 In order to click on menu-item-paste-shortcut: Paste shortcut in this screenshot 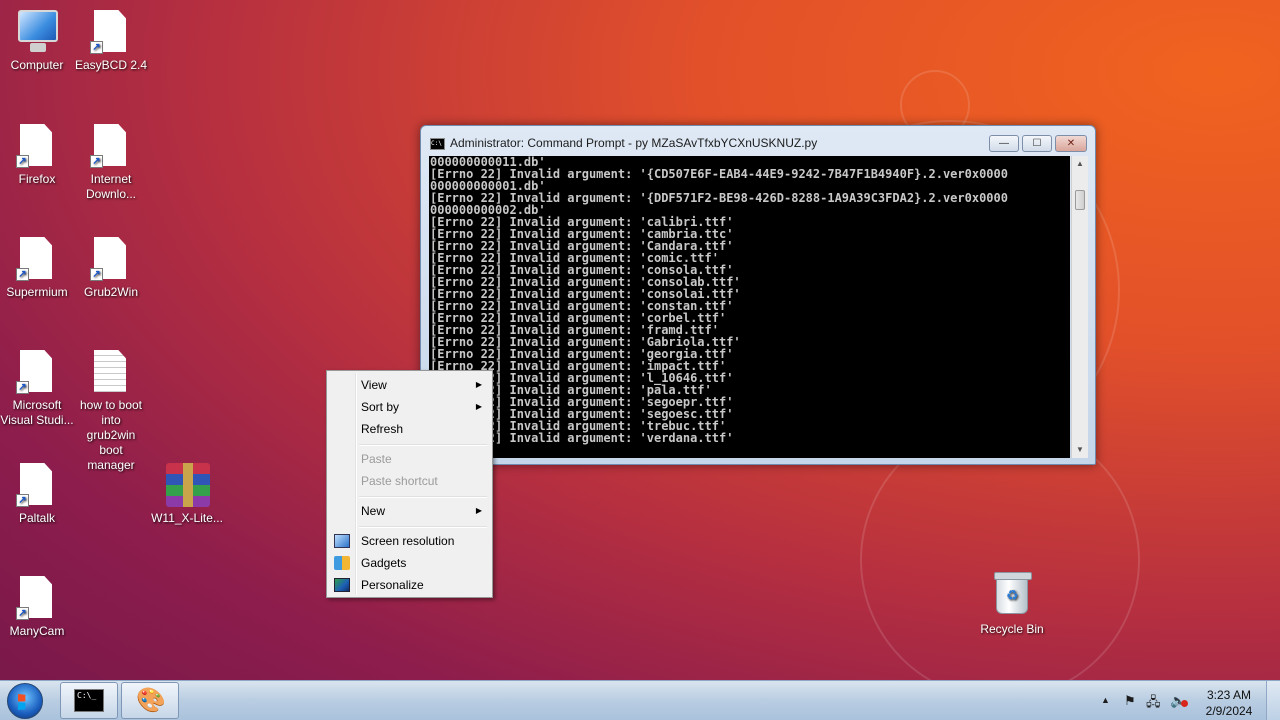, I will do `click(409, 481)`.